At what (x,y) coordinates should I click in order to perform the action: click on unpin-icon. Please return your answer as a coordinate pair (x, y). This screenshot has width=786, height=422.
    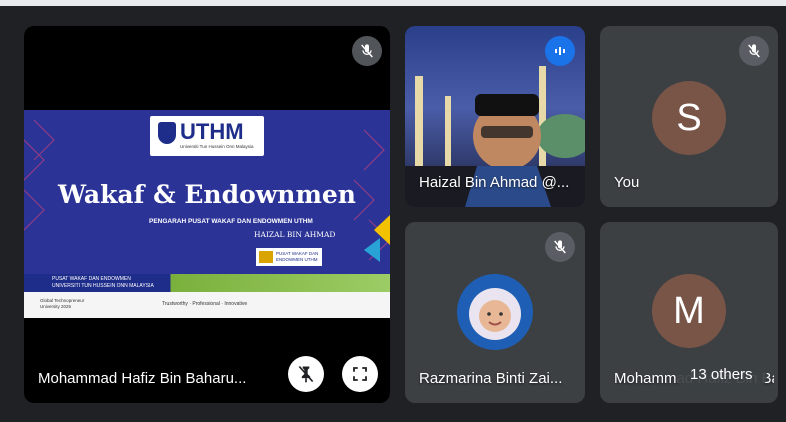
    Looking at the image, I should click on (306, 374).